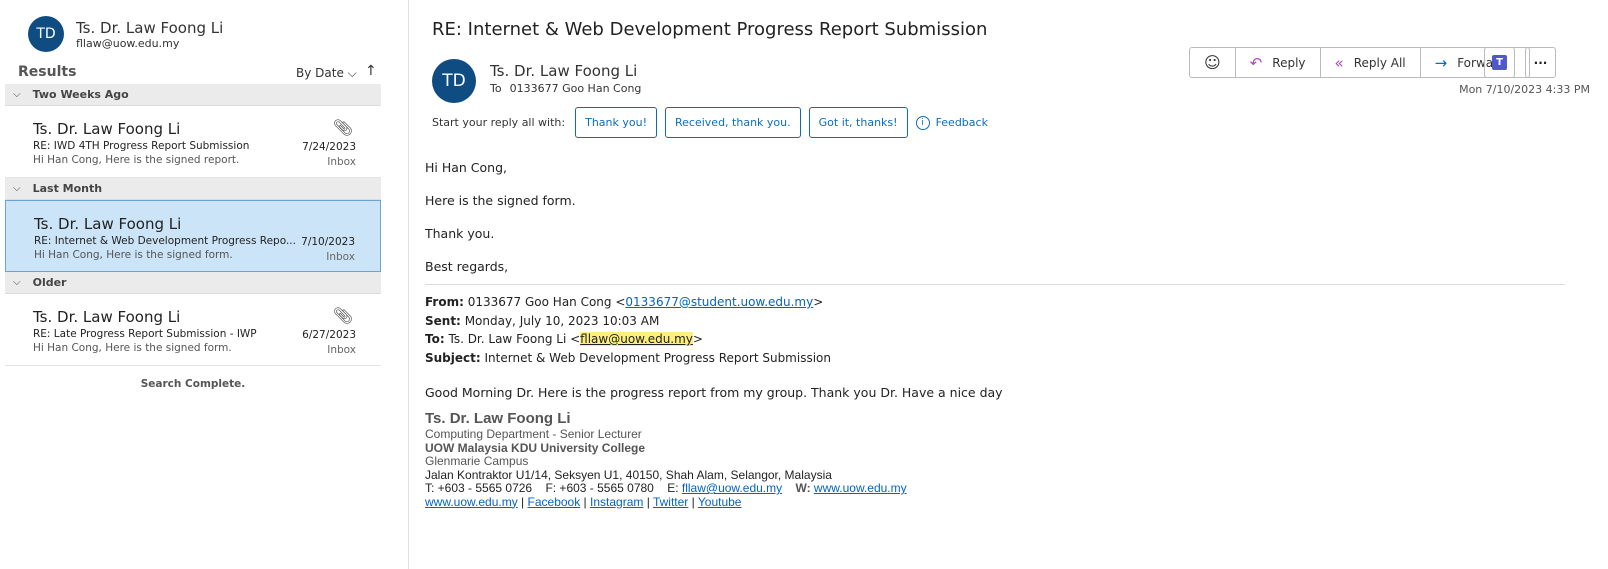  What do you see at coordinates (467, 266) in the screenshot?
I see `body-line: Best regards,` at bounding box center [467, 266].